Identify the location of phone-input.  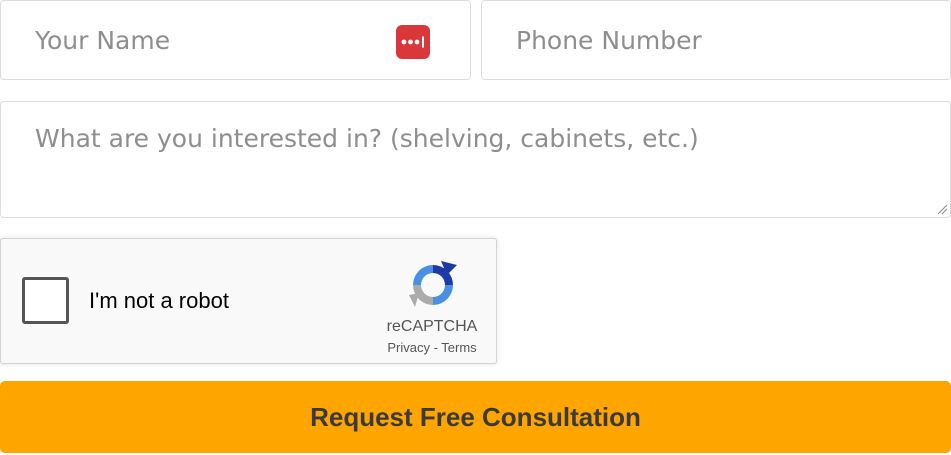
(716, 40).